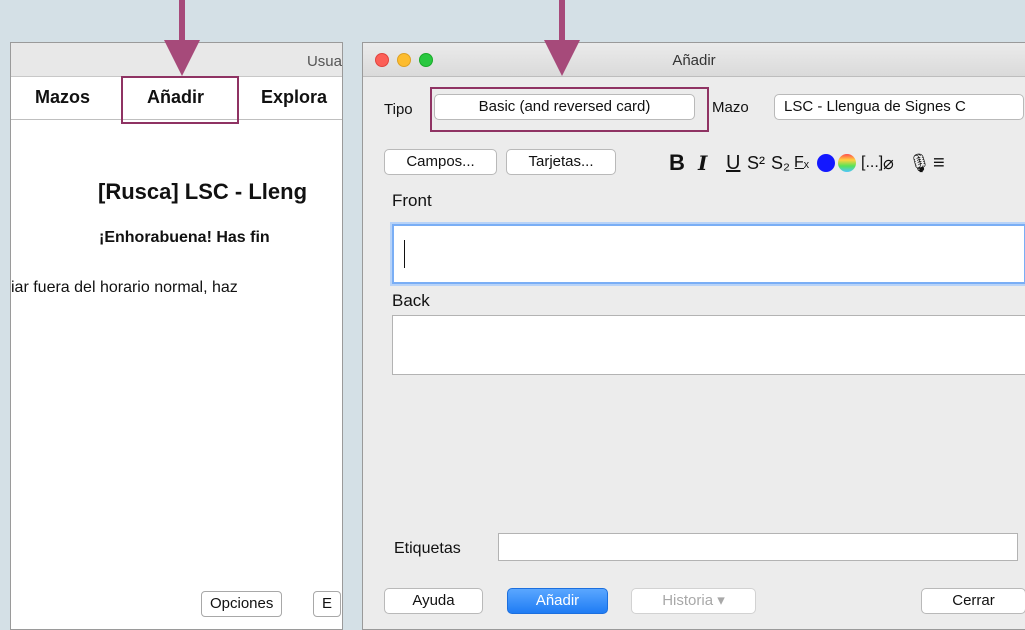 This screenshot has width=1025, height=630. Describe the element at coordinates (569, 109) in the screenshot. I see `note-type-highlight` at that location.